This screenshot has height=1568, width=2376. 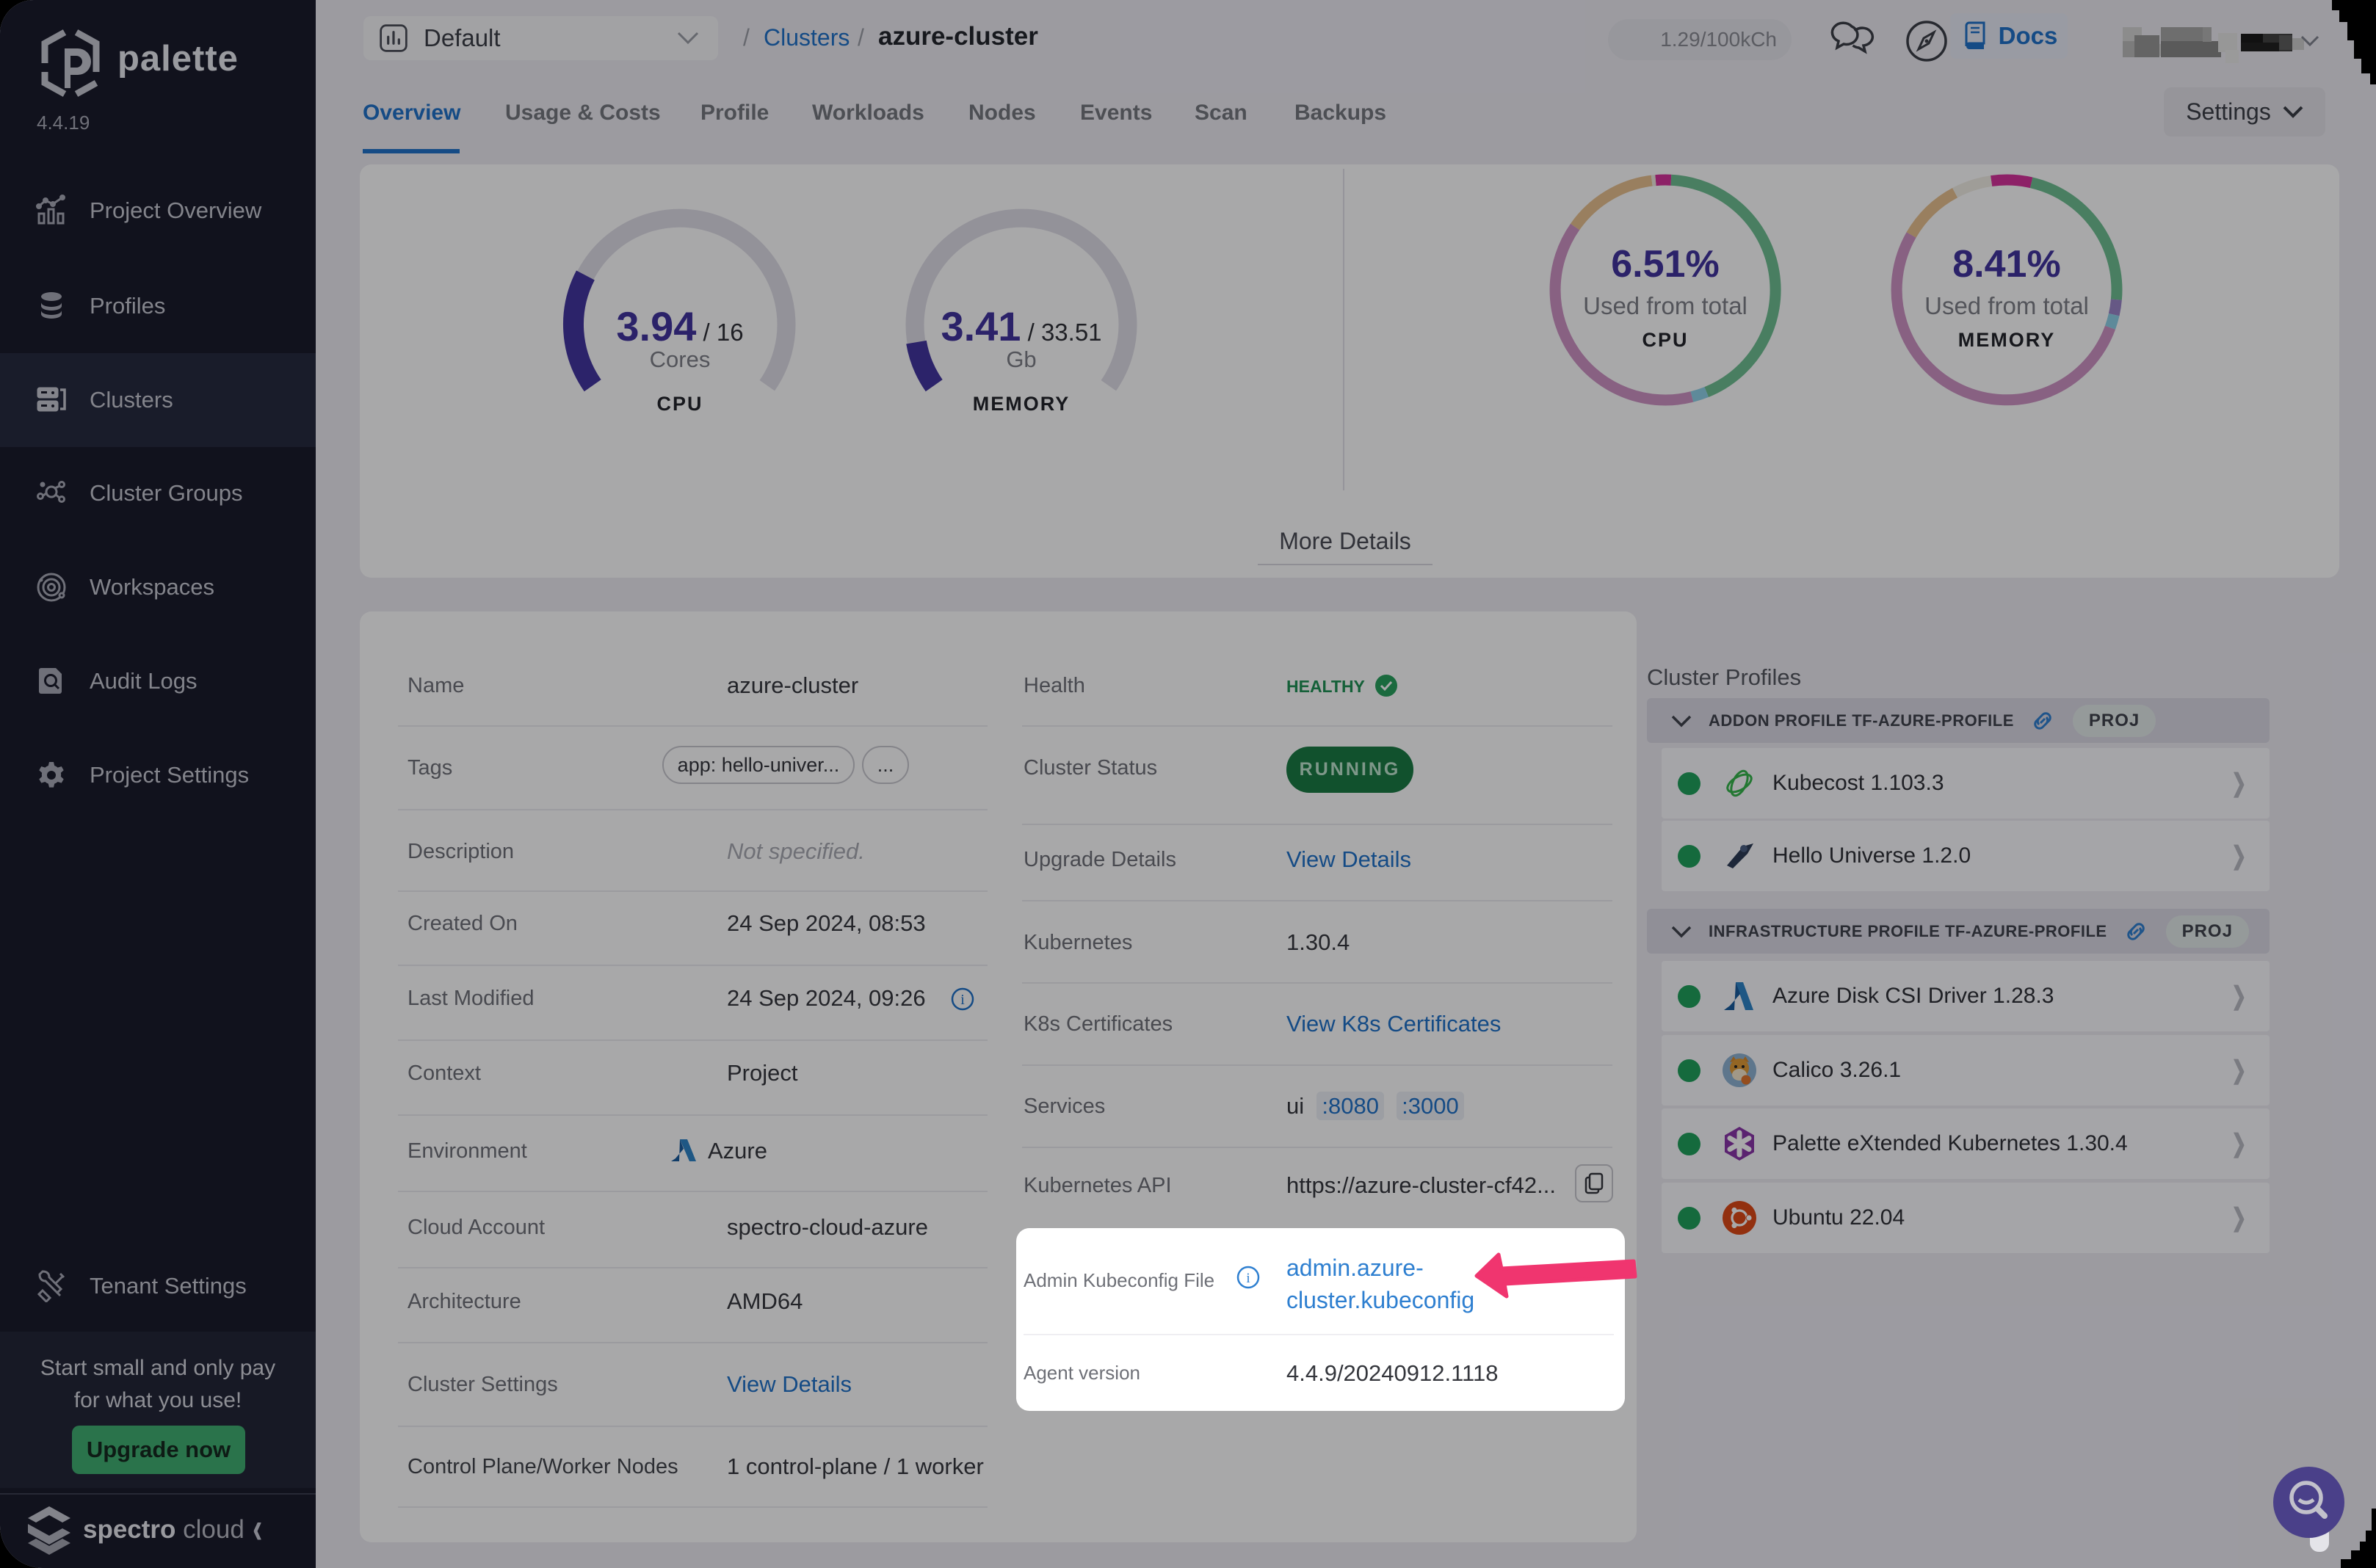 What do you see at coordinates (1248, 1278) in the screenshot?
I see `svg-text: i` at bounding box center [1248, 1278].